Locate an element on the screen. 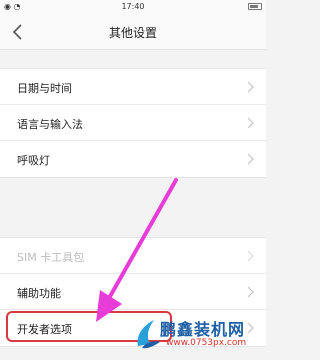 The height and width of the screenshot is (360, 320). page-title: 其他设置 is located at coordinates (132, 33).